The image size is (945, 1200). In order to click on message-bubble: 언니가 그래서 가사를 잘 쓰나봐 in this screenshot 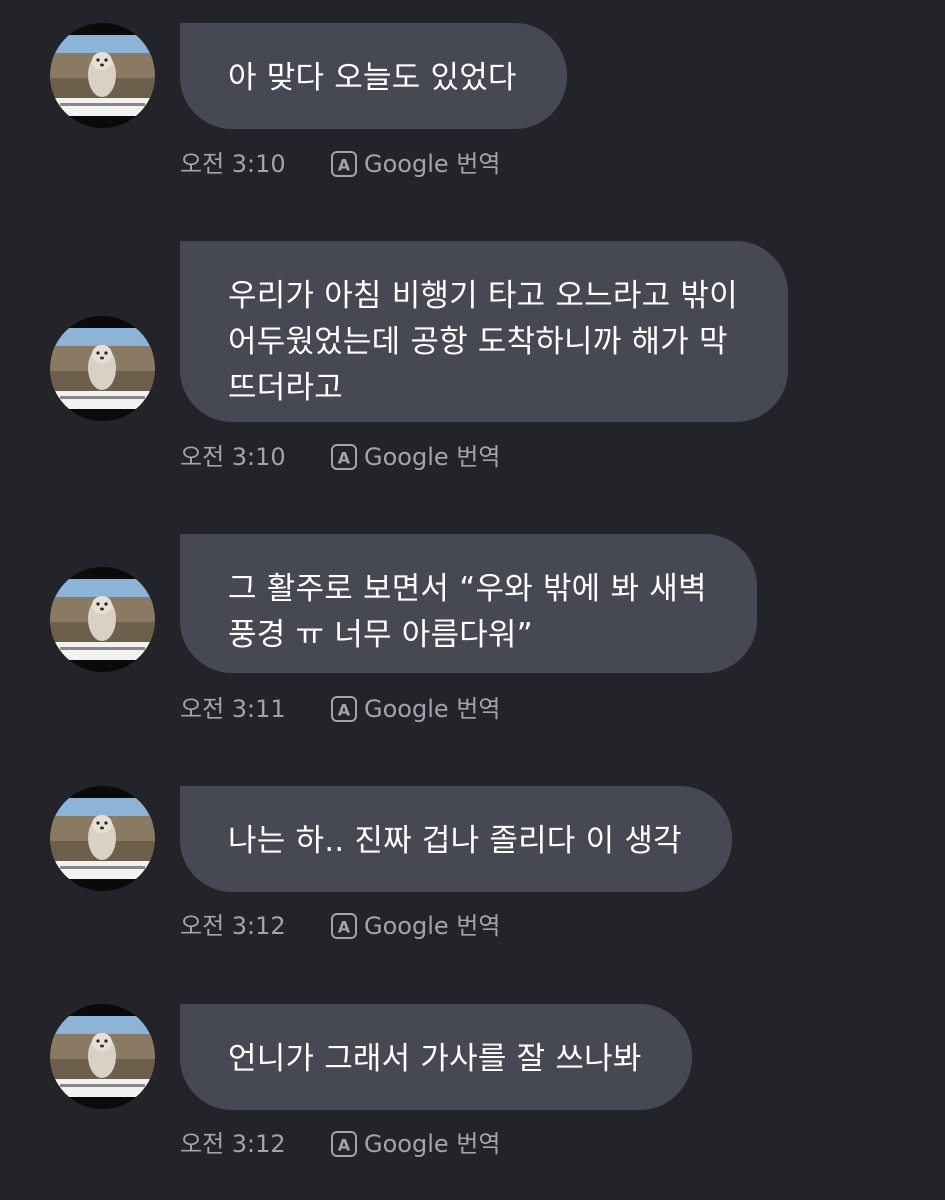, I will do `click(436, 1057)`.